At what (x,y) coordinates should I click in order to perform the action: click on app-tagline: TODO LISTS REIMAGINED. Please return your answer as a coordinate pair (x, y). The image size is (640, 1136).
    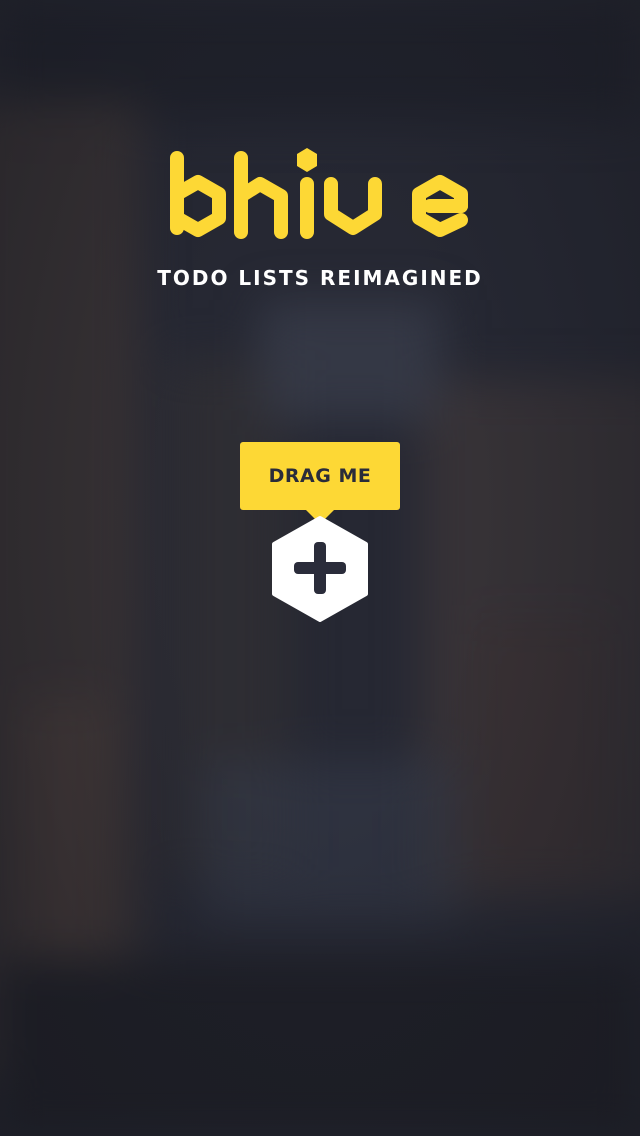
    Looking at the image, I should click on (320, 278).